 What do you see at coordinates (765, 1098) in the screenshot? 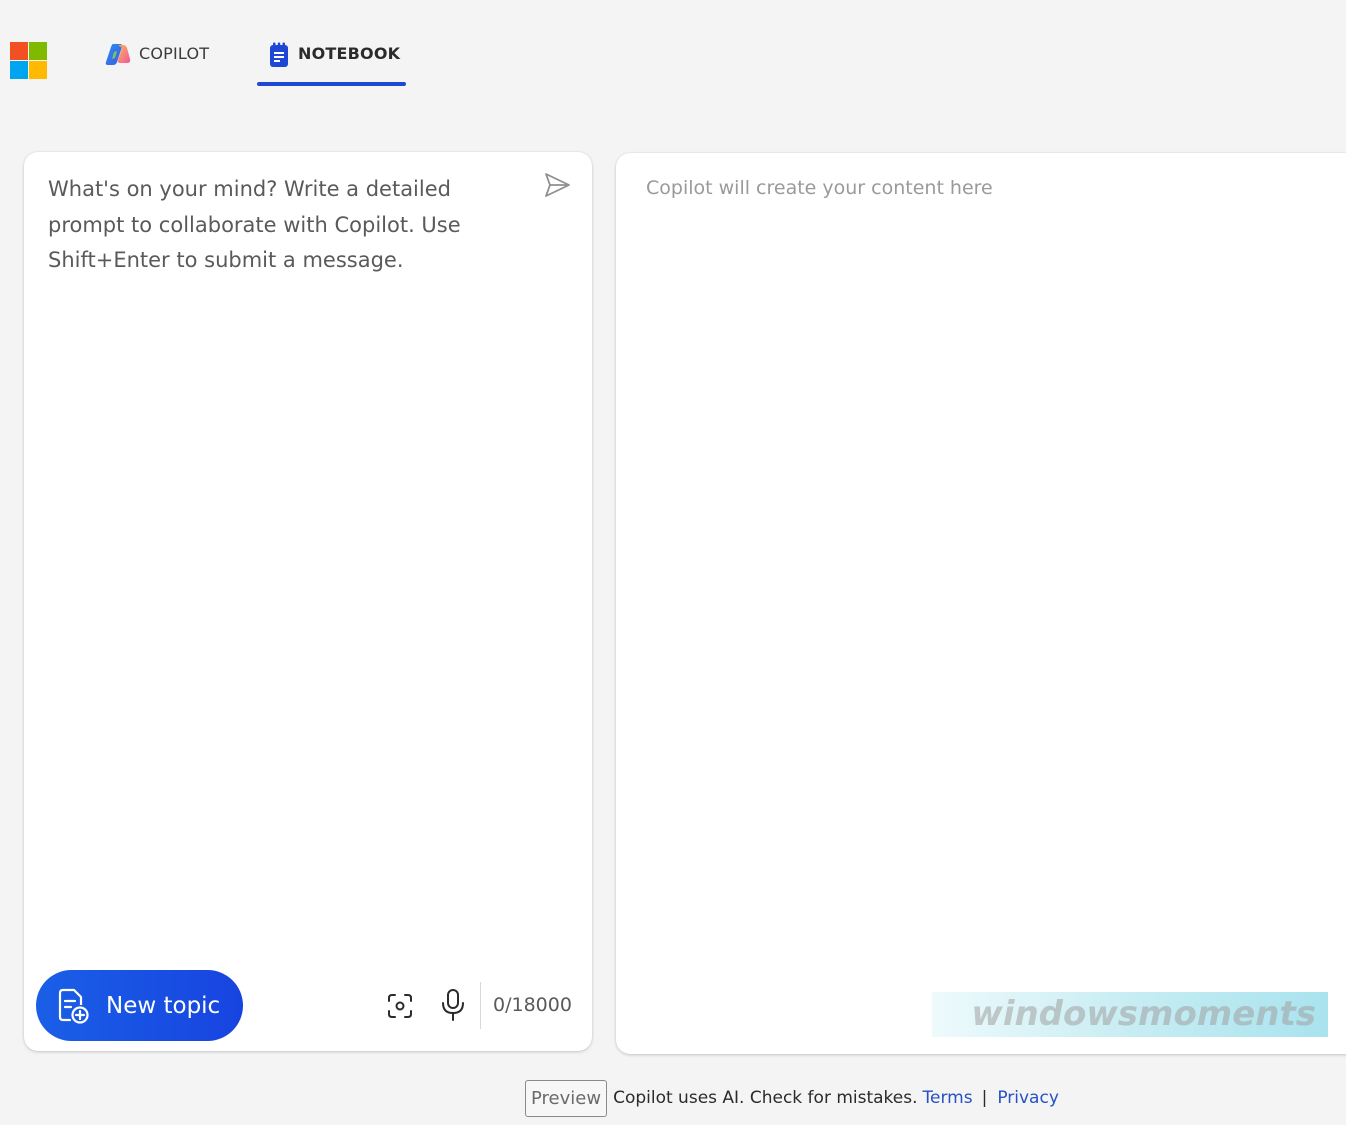
I see `ai-disclaimer: Copilot uses AI. Check for mistakes.` at bounding box center [765, 1098].